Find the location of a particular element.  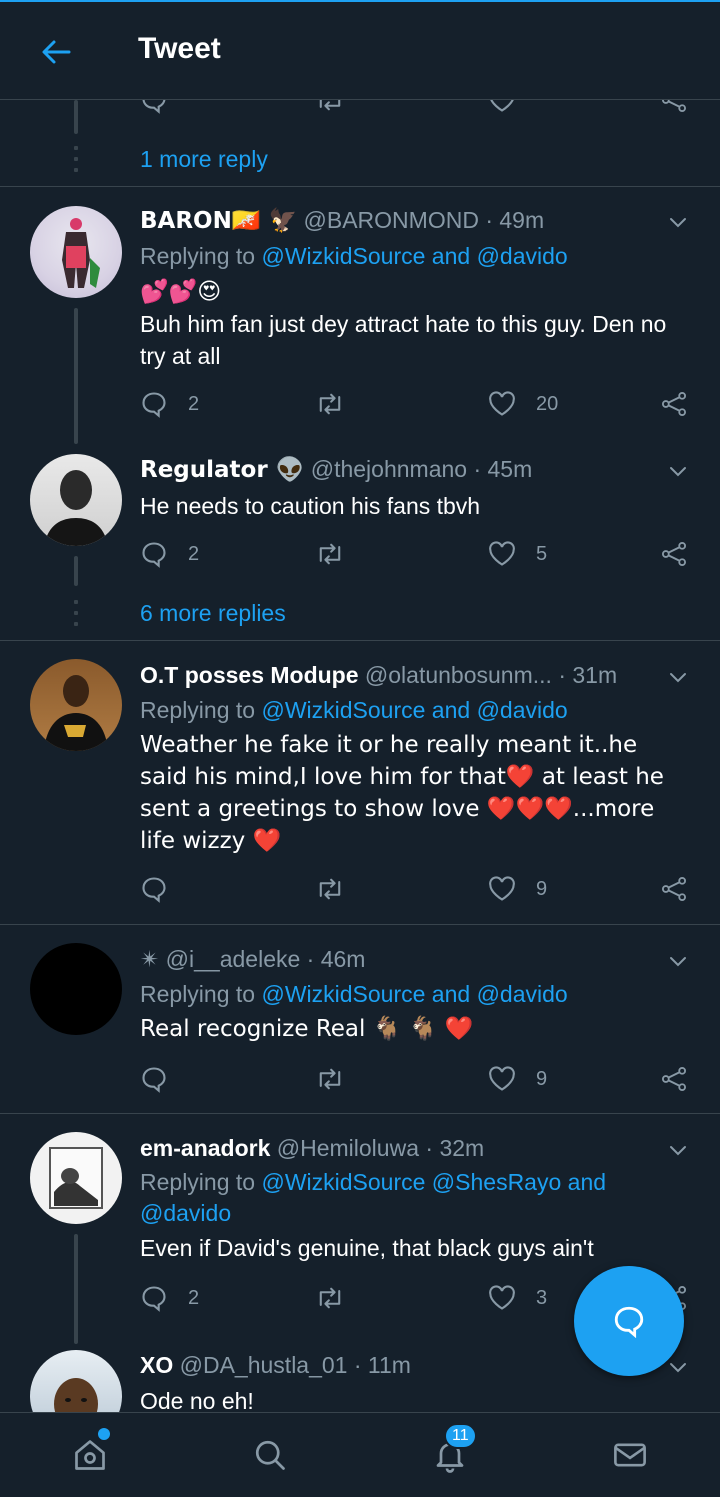

search-icon is located at coordinates (270, 1455).